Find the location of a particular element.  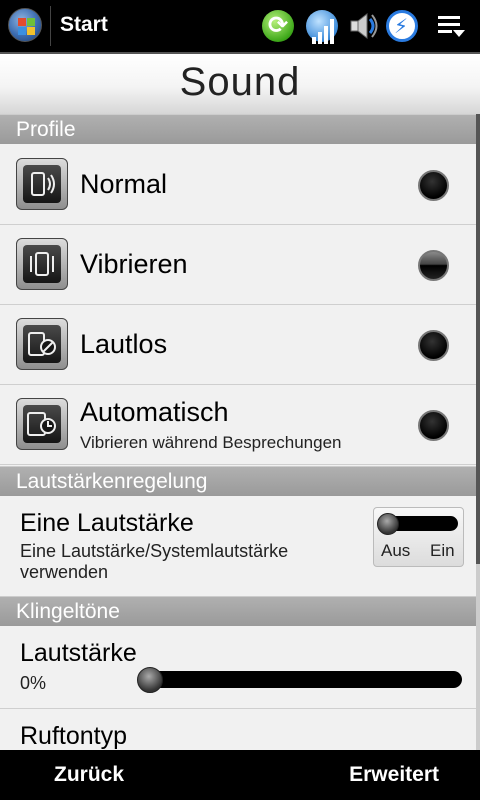

profile-row-vibrate: Vibrieren is located at coordinates (238, 265).